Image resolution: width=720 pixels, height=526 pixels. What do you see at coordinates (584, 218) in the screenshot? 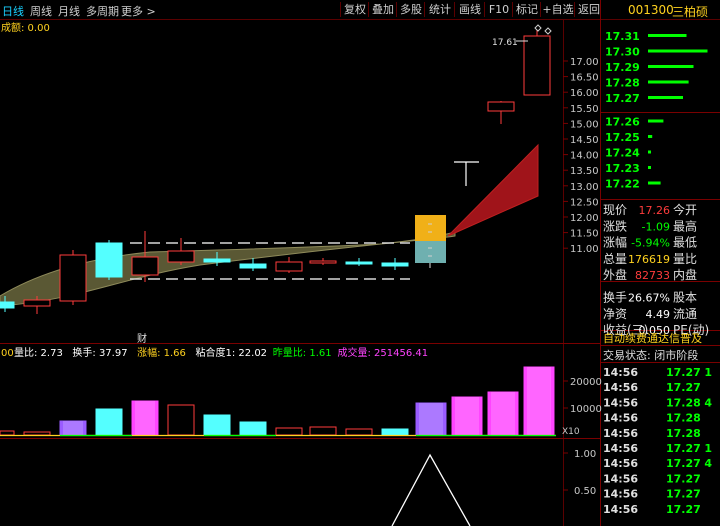
I see `price-tick: 12.00` at bounding box center [584, 218].